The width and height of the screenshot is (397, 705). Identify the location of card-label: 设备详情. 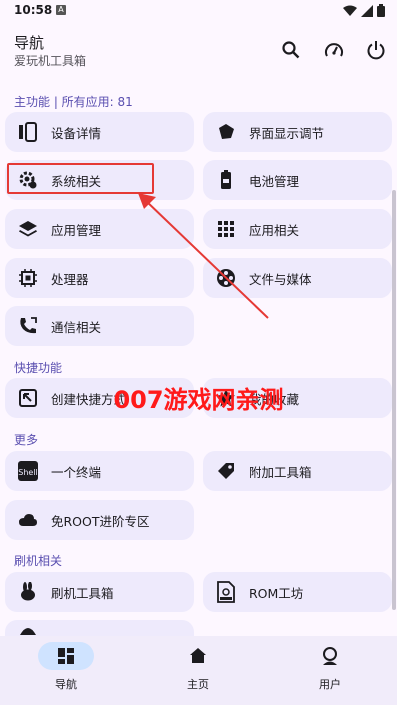
(76, 133).